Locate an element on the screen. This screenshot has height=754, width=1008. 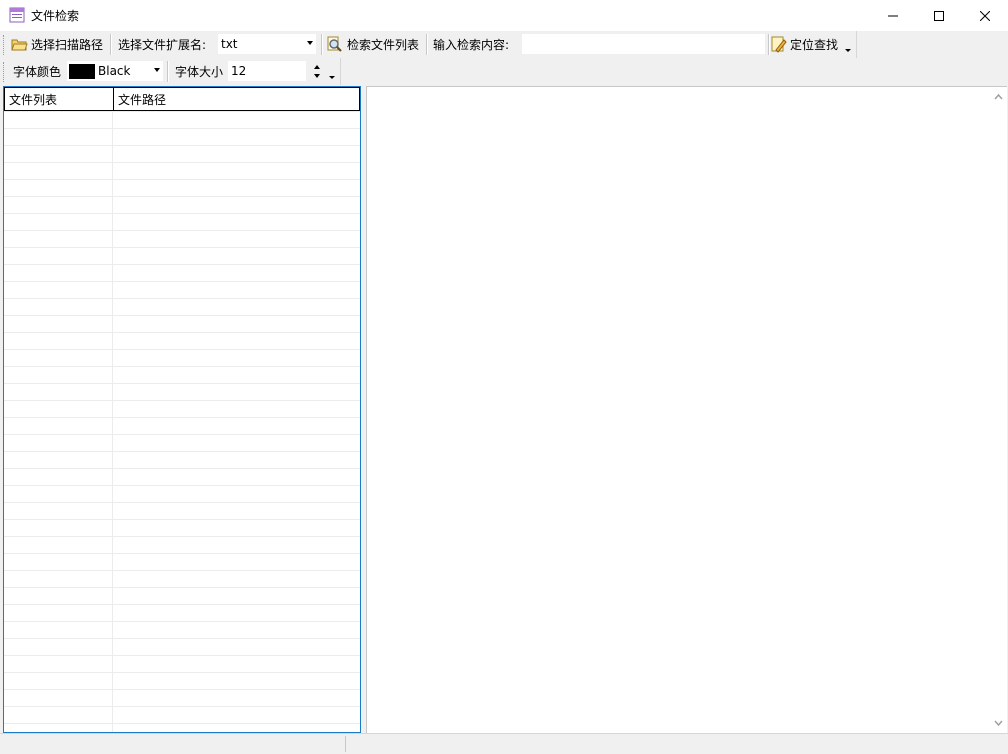
format-toolbar: 字体颜色 Black 字体大小 12 is located at coordinates (170, 71).